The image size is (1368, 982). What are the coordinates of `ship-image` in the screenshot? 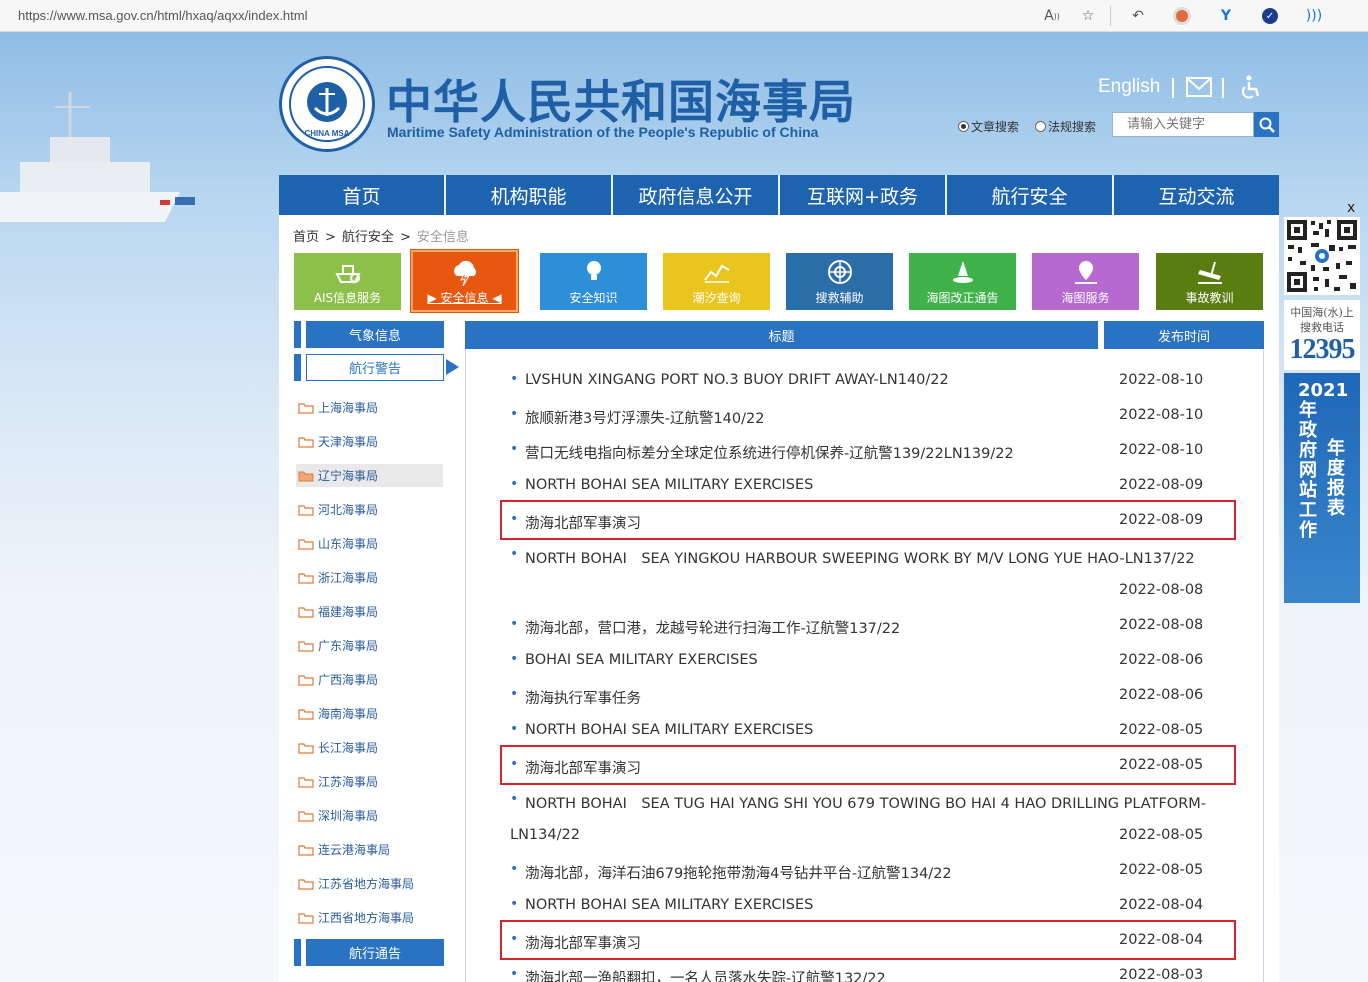 It's located at (97, 157).